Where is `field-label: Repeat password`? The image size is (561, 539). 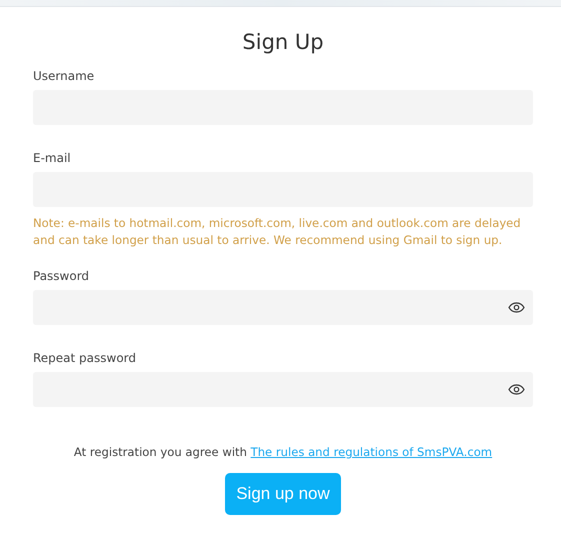
field-label: Repeat password is located at coordinates (84, 358).